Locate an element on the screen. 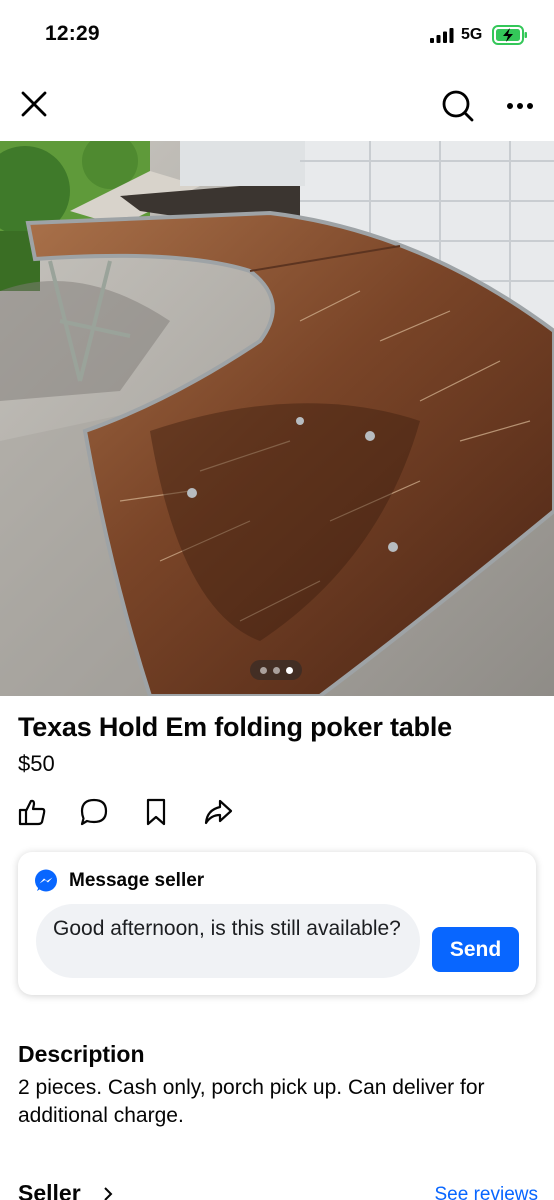 The width and height of the screenshot is (554, 1200). more-icon is located at coordinates (520, 106).